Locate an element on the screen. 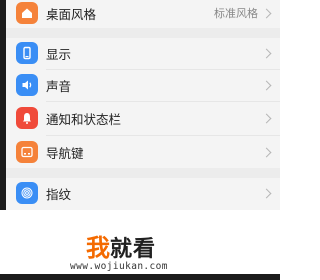 This screenshot has width=320, height=280. fingerprint-icon is located at coordinates (27, 193).